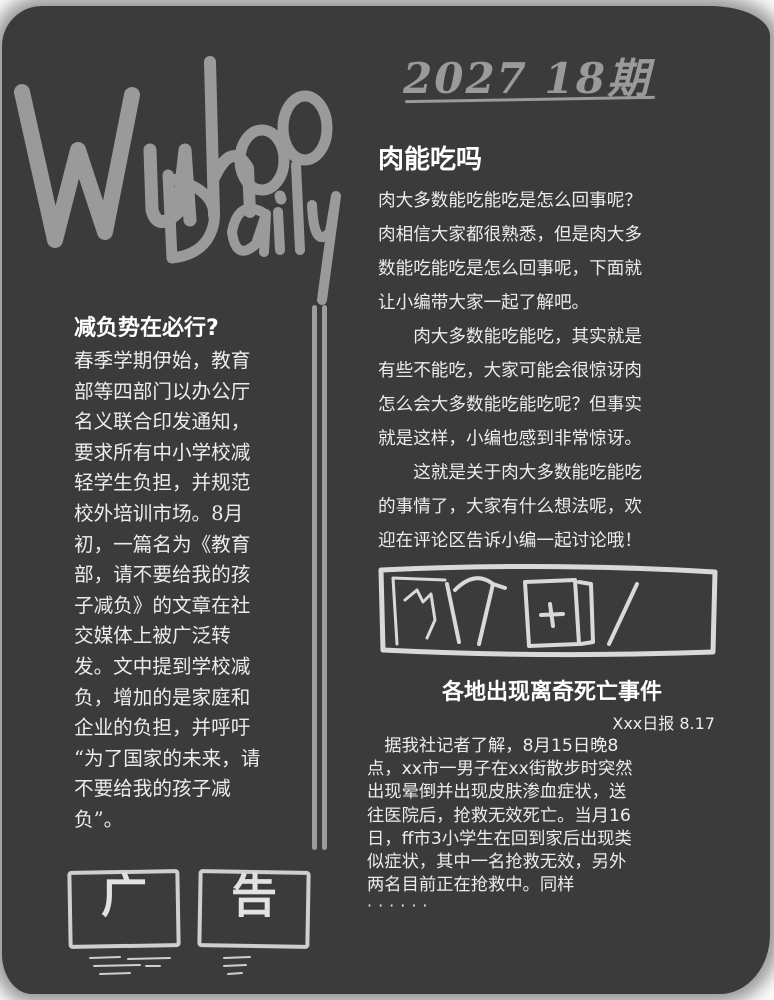 This screenshot has height=1000, width=774. I want to click on news-byline: Xxx日报 8.17, so click(663, 723).